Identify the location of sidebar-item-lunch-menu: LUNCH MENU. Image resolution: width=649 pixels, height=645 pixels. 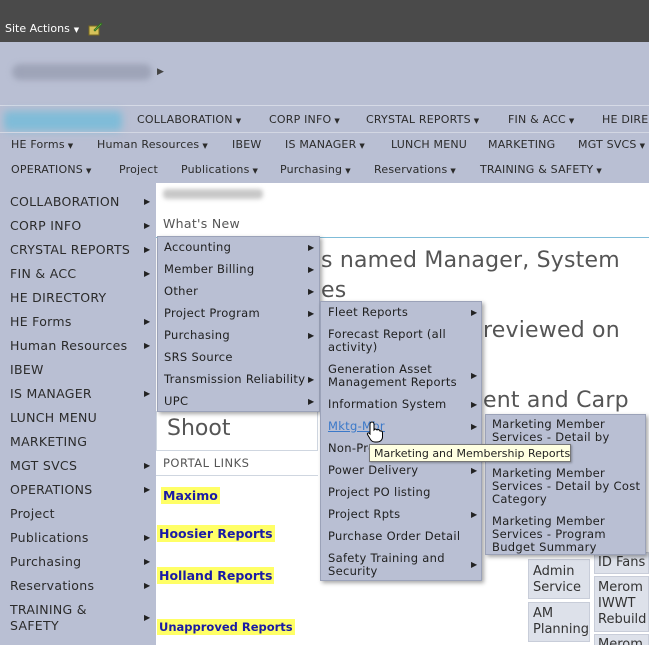
(53, 417).